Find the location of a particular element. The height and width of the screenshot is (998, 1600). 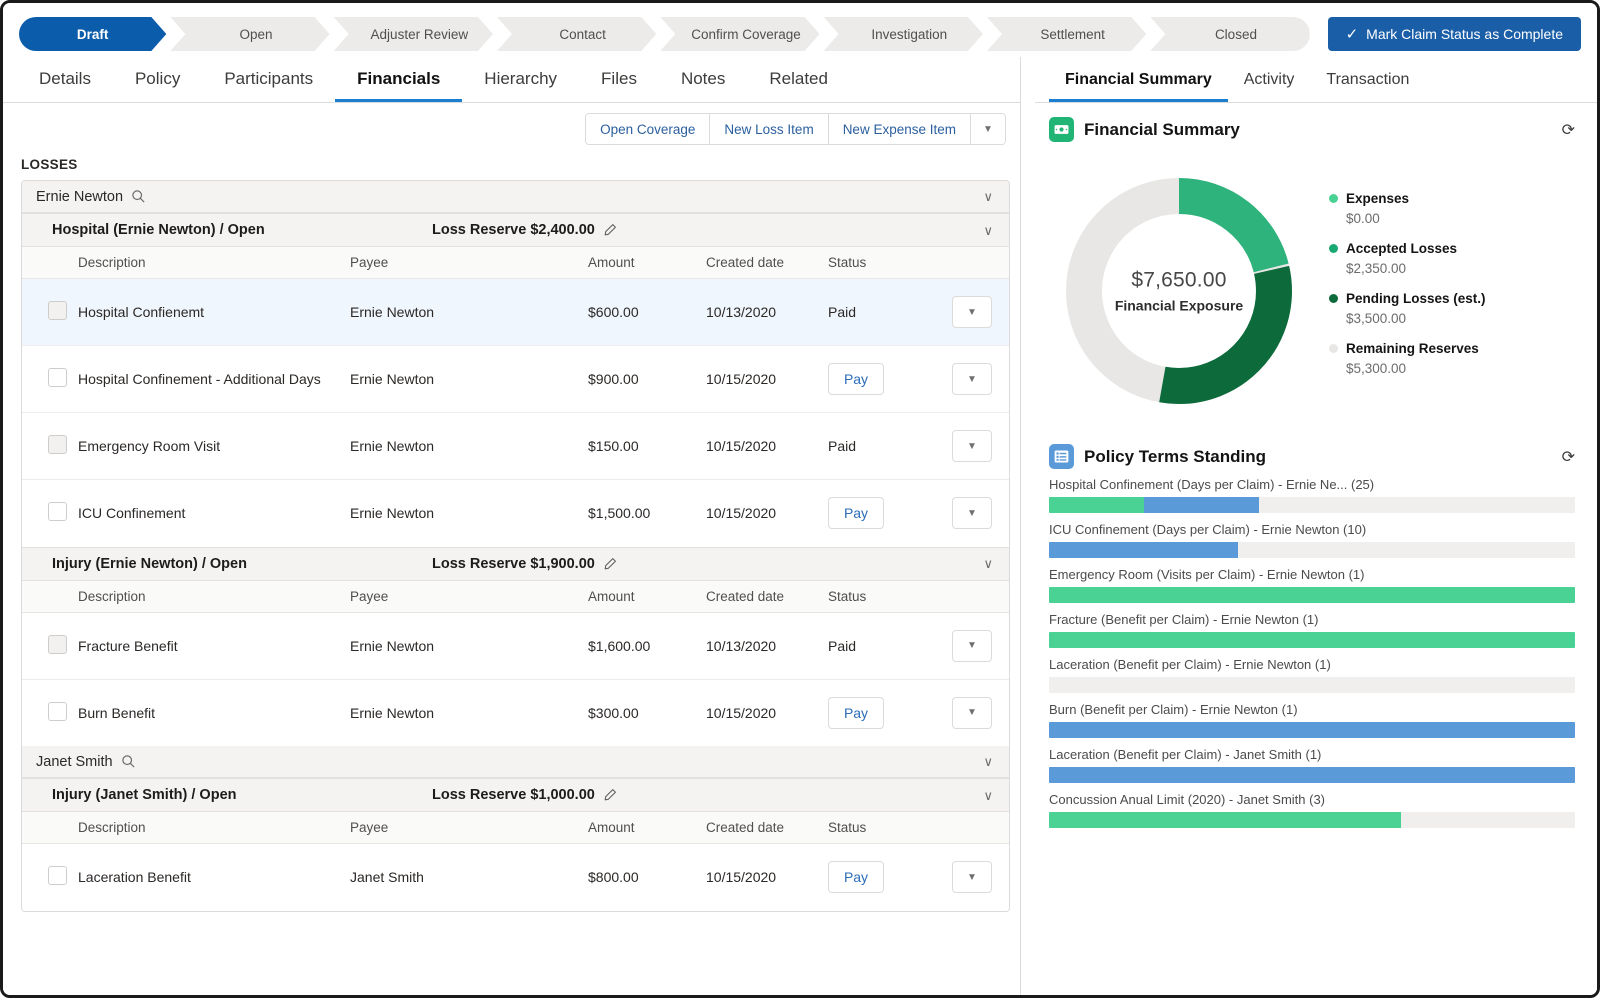

stage-label: Investigation is located at coordinates (909, 34).